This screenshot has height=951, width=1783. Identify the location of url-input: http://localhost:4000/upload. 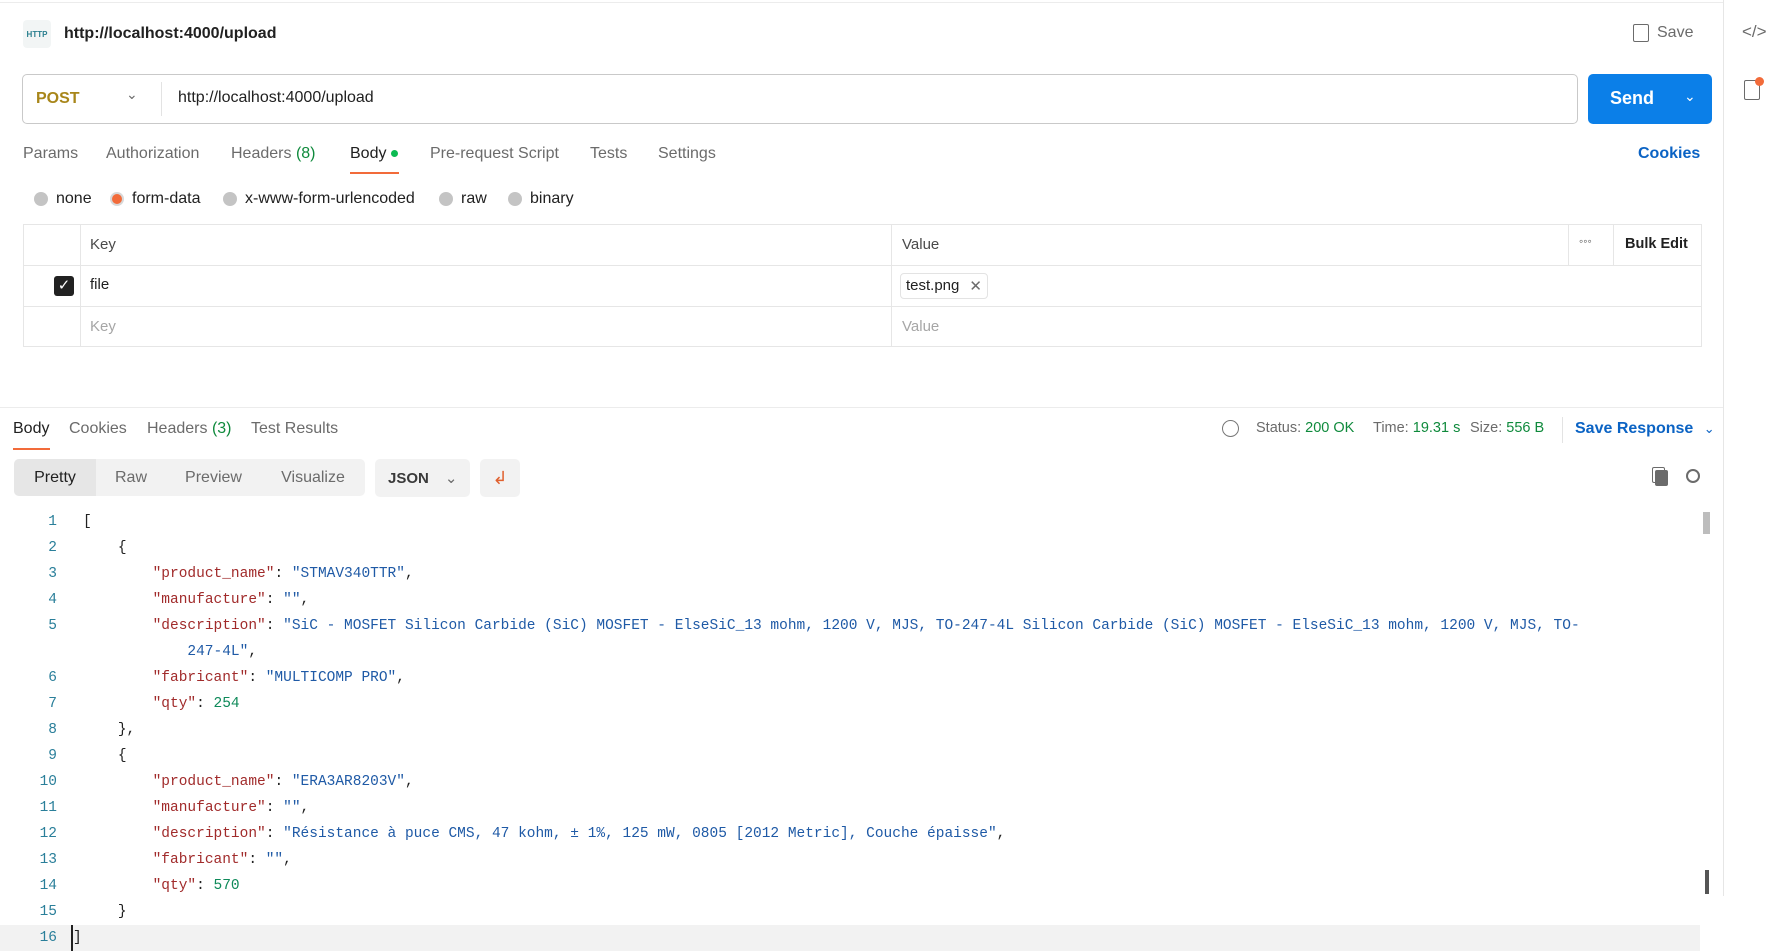
(276, 98).